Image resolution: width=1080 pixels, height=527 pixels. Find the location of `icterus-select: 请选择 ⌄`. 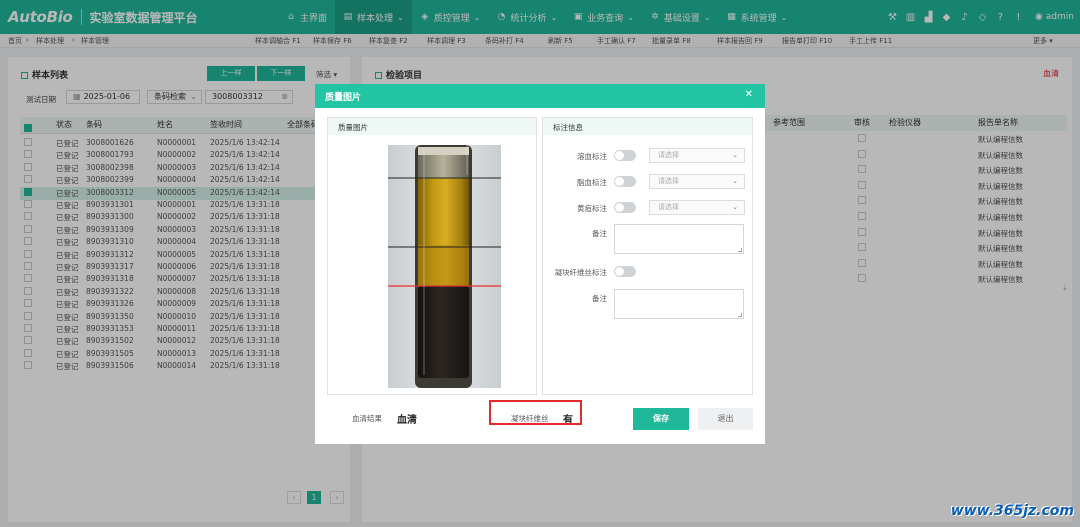

icterus-select: 请选择 ⌄ is located at coordinates (697, 207).